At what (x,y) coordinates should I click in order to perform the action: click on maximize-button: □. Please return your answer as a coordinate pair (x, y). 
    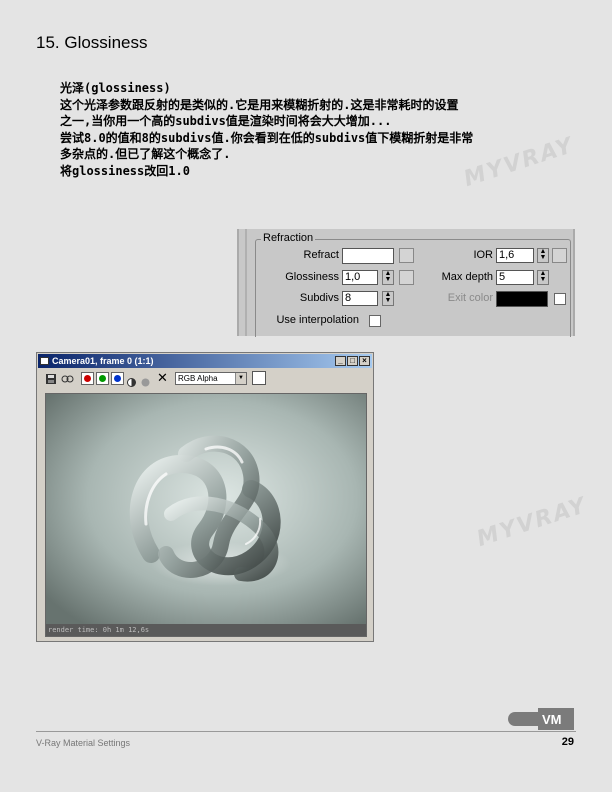
    Looking at the image, I should click on (352, 361).